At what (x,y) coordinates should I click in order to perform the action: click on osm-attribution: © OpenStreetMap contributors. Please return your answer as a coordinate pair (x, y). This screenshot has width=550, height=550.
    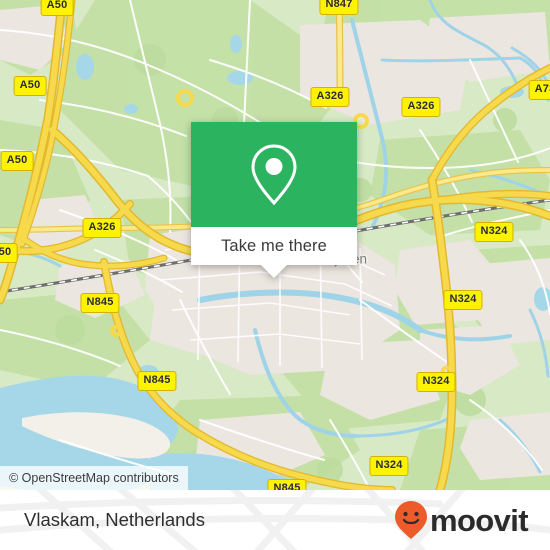
    Looking at the image, I should click on (94, 478).